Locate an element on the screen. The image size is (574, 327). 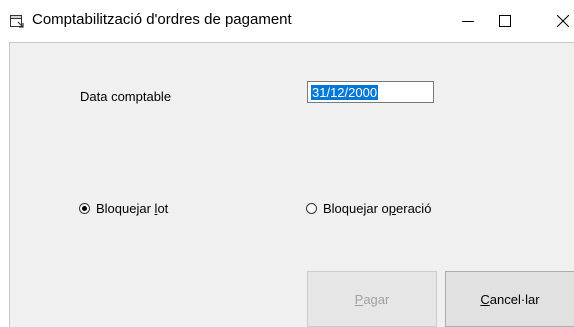
date-field: 31/12/2000 is located at coordinates (370, 92).